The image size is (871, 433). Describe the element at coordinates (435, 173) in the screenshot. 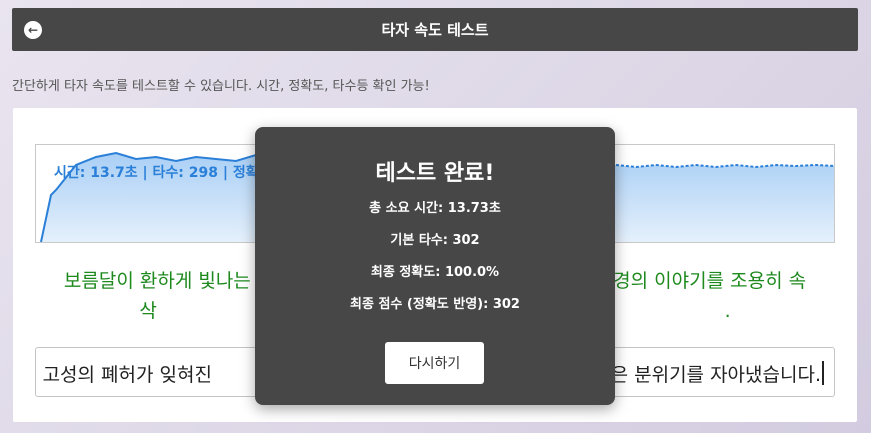

I see `modal-title: 테스트 완료!` at that location.